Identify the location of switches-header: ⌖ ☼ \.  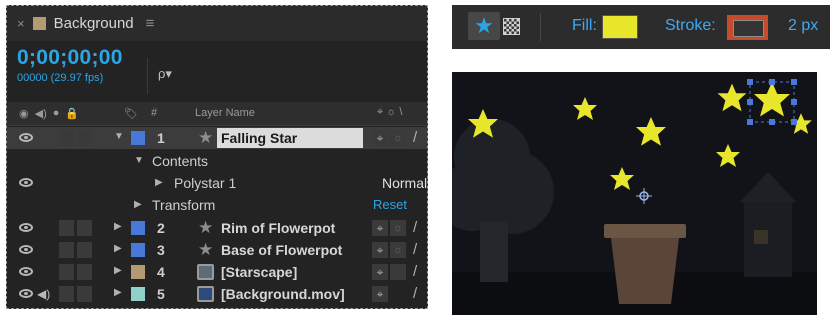
(389, 112).